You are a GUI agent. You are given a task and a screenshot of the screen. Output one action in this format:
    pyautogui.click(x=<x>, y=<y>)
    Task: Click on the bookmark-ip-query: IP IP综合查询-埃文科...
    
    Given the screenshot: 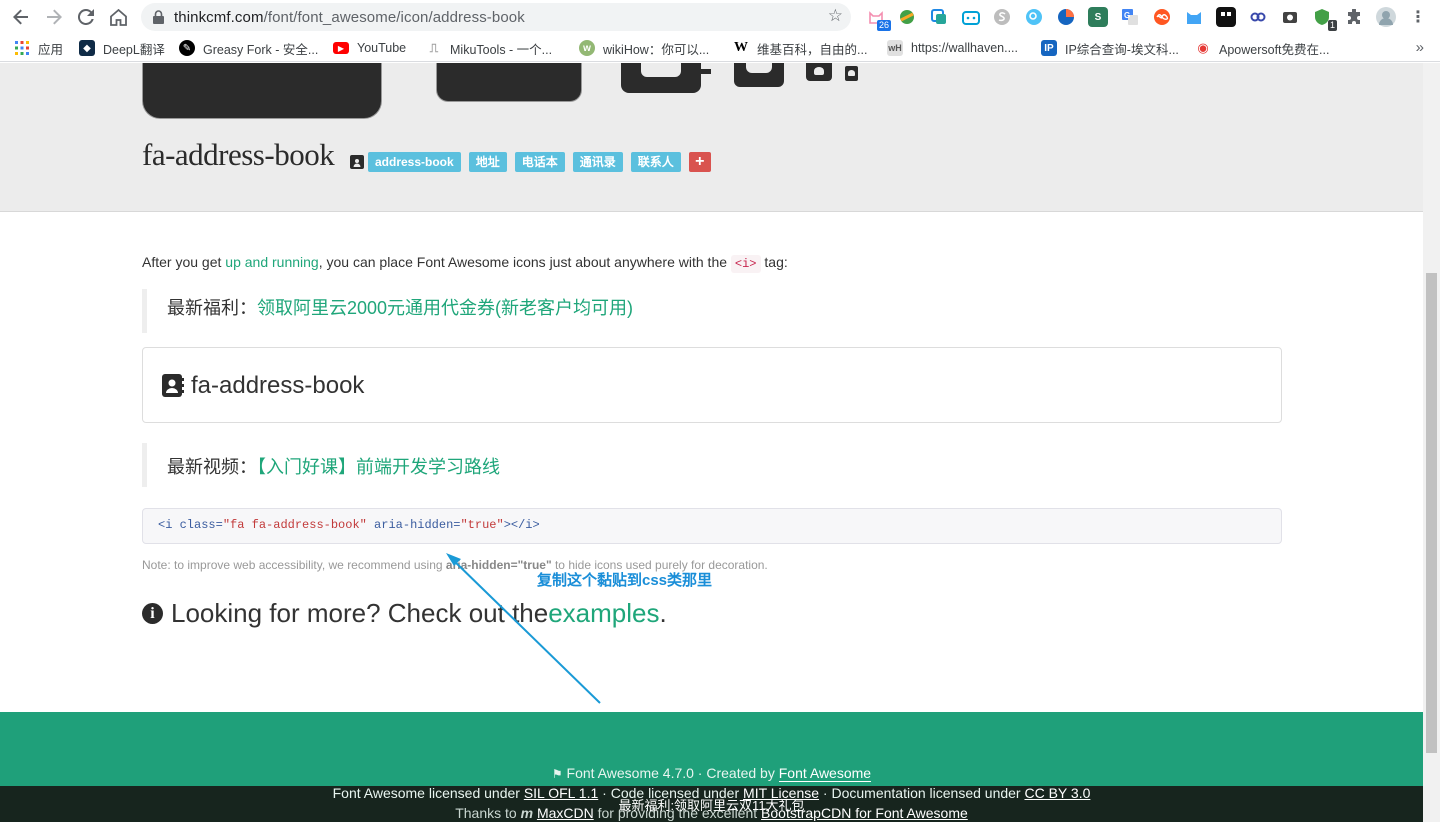 What is the action you would take?
    pyautogui.click(x=1110, y=48)
    